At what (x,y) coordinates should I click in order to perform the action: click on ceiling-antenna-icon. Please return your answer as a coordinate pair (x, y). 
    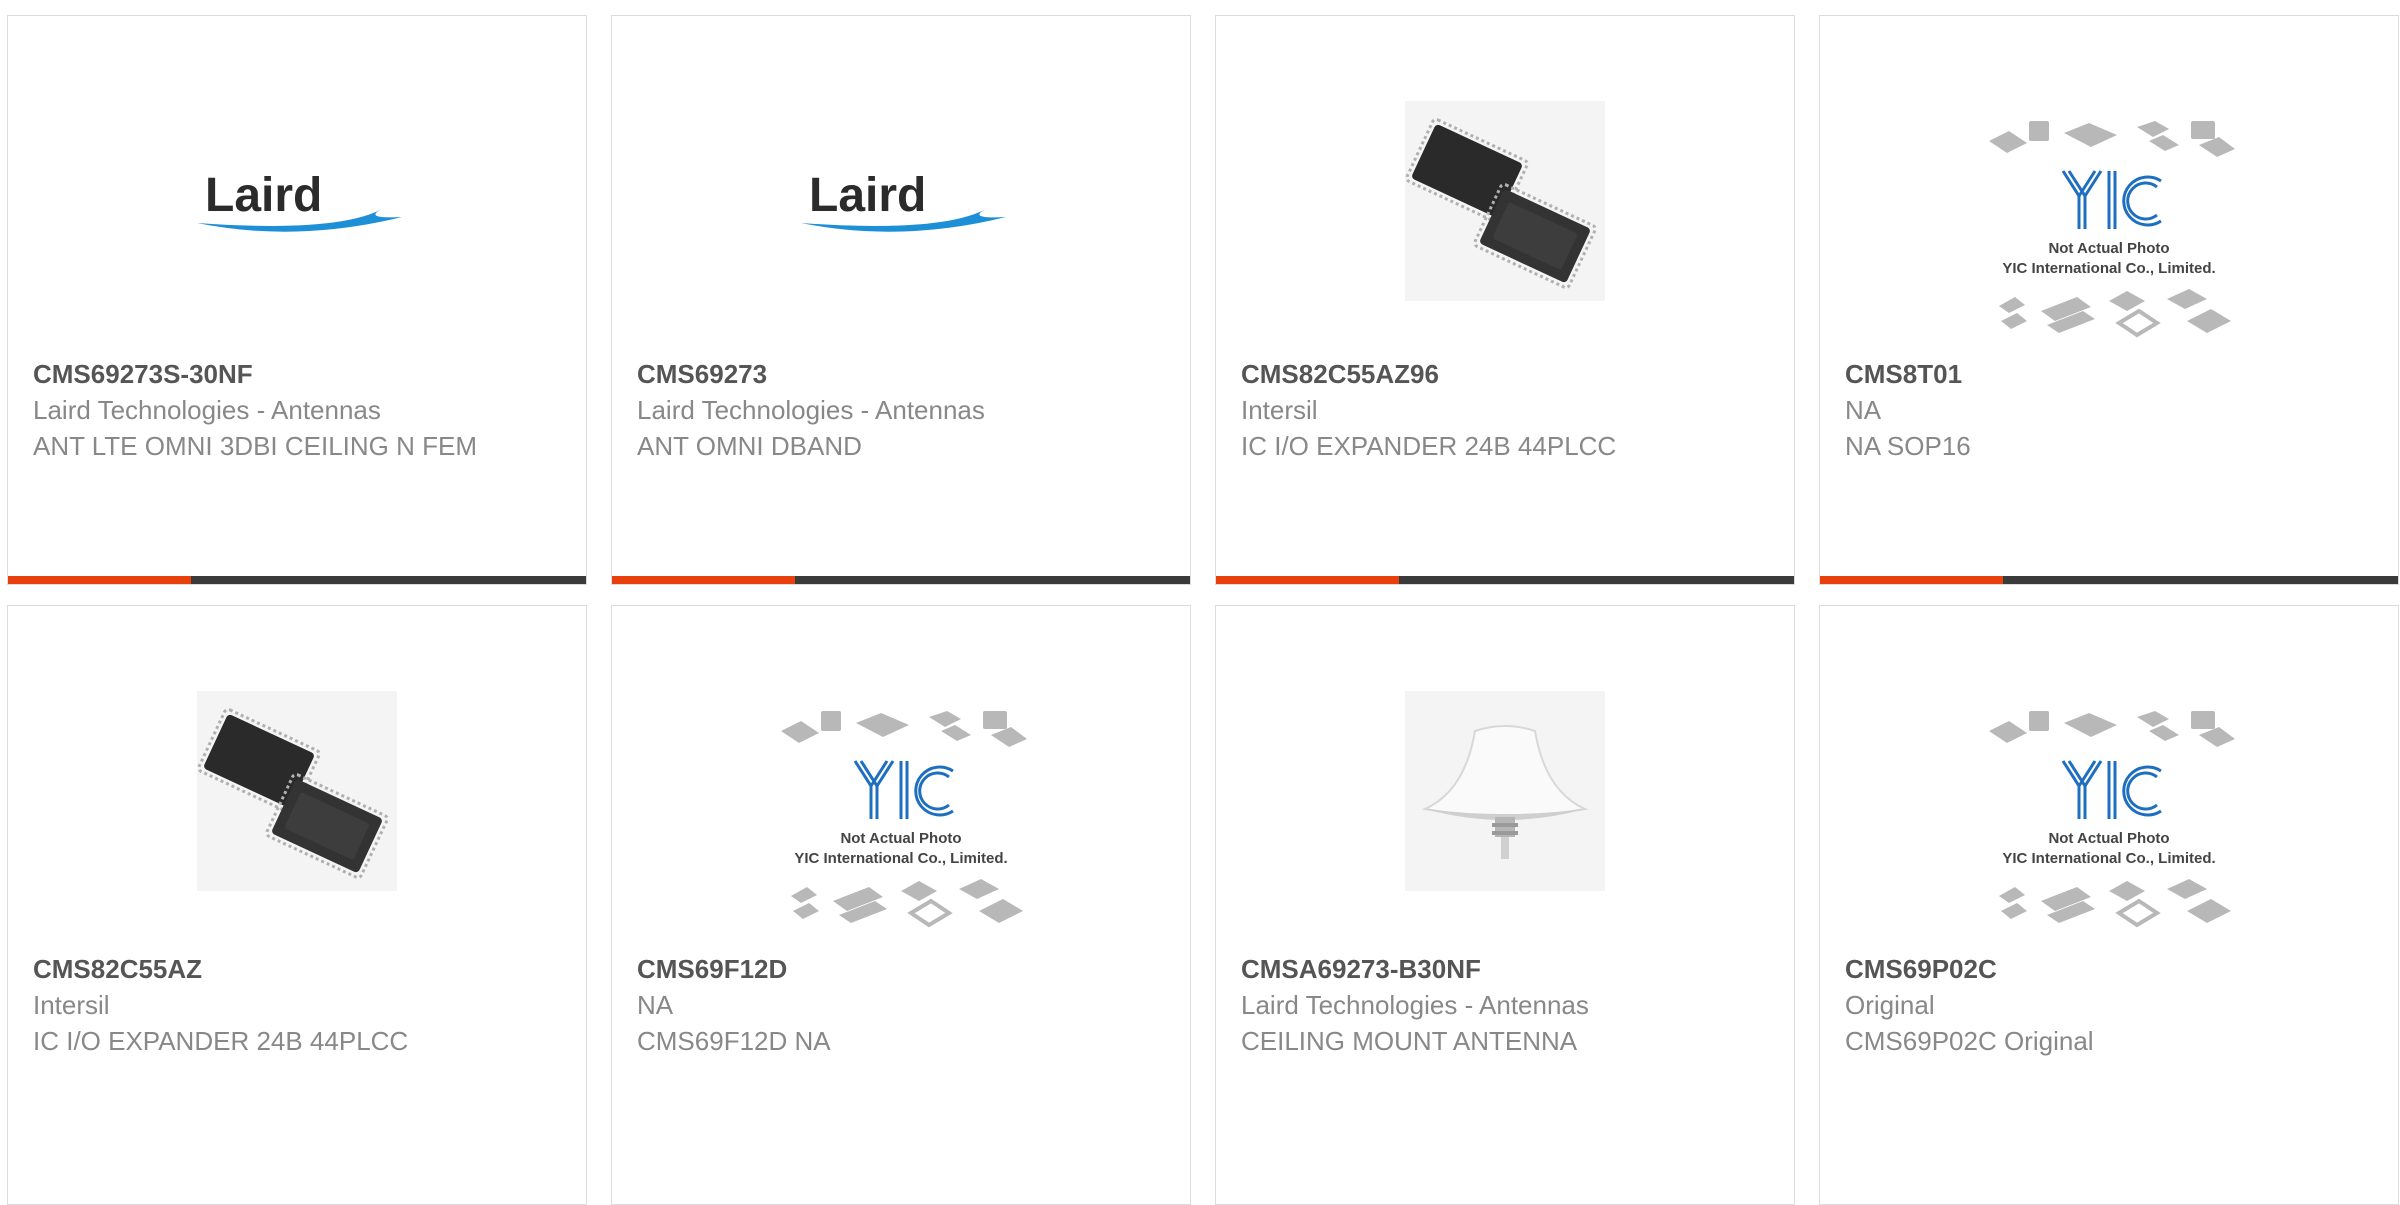
    Looking at the image, I should click on (1505, 791).